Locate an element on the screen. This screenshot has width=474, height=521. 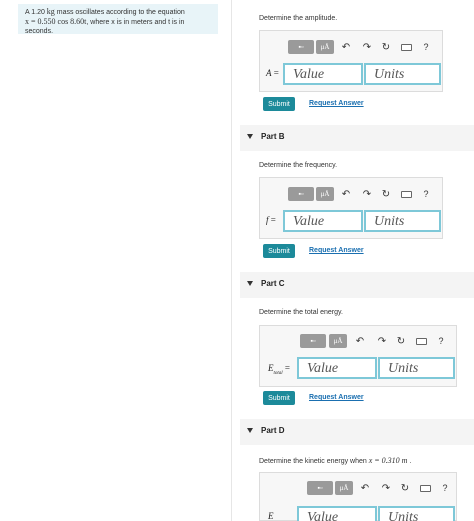
part-d-variable-label: E is located at coordinates (271, 516).